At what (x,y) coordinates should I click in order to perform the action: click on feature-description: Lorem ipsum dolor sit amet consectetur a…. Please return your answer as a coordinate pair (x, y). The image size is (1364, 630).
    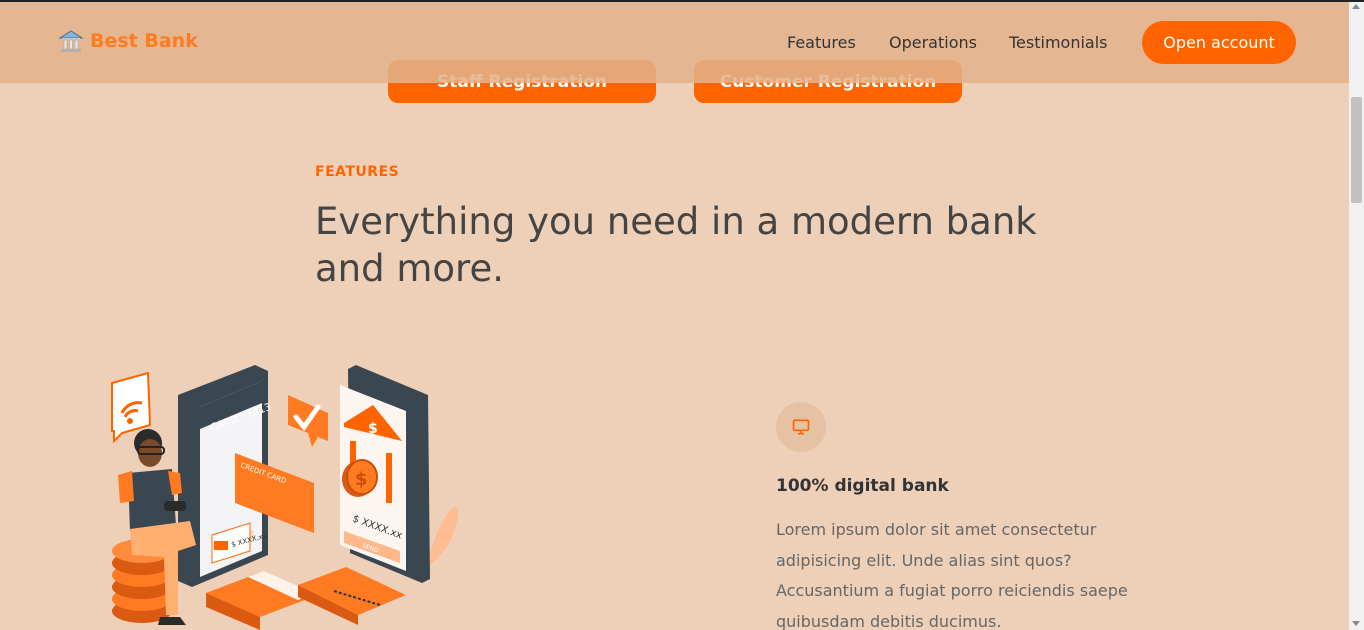
    Looking at the image, I should click on (952, 575).